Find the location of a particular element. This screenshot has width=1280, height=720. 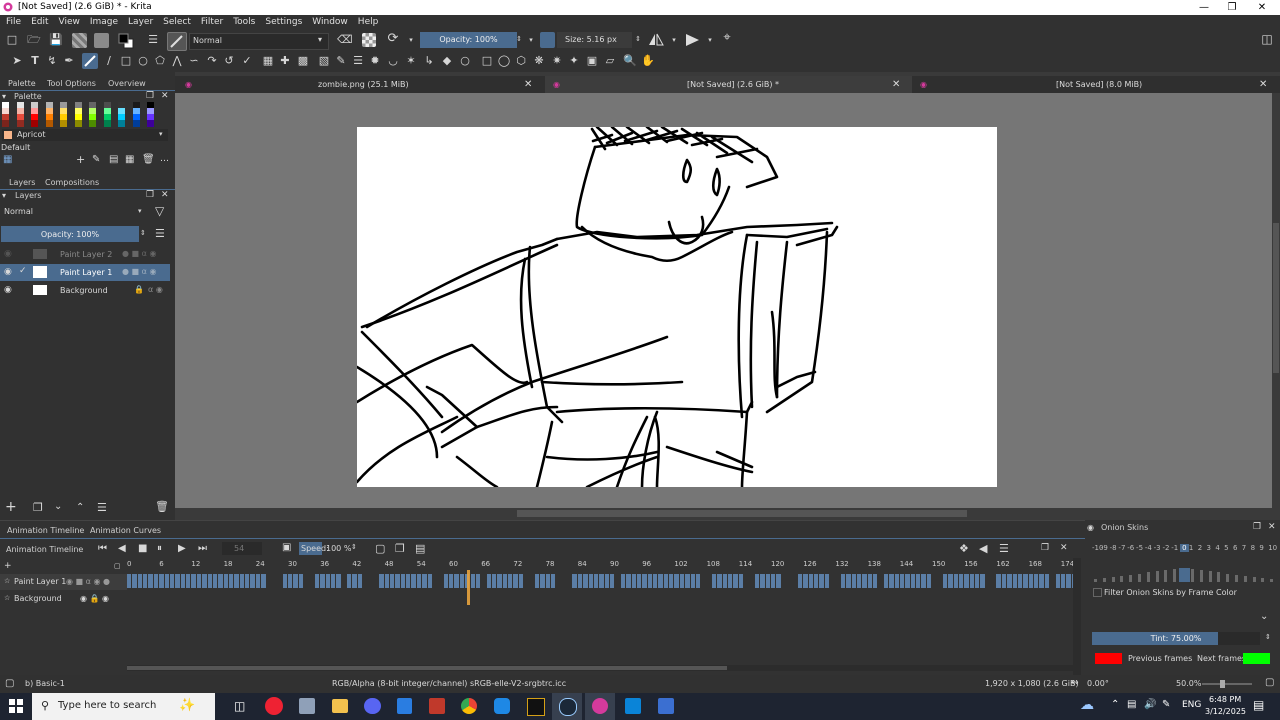

bezier-tool-icon: ∽ is located at coordinates (194, 61).